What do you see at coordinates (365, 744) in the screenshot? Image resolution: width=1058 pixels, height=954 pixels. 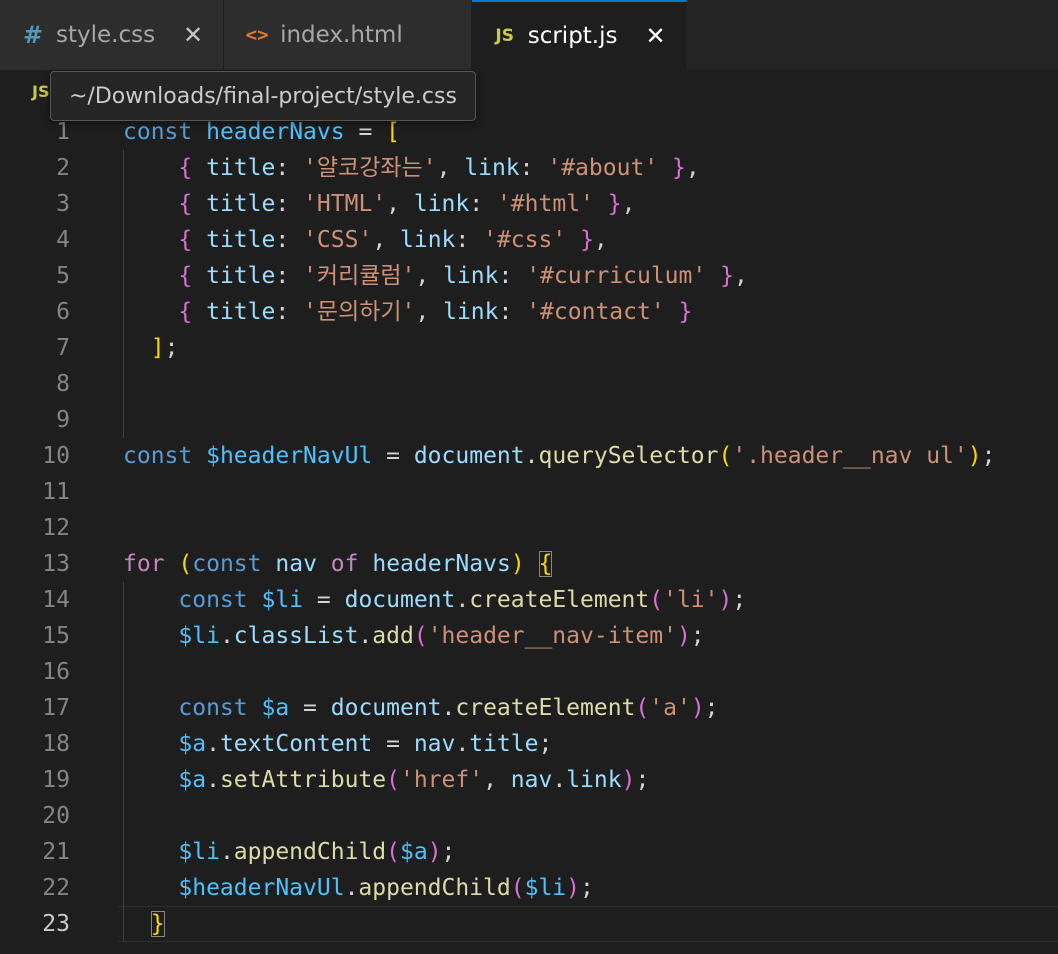 I see `code-text: $a.textContent = nav.title;` at bounding box center [365, 744].